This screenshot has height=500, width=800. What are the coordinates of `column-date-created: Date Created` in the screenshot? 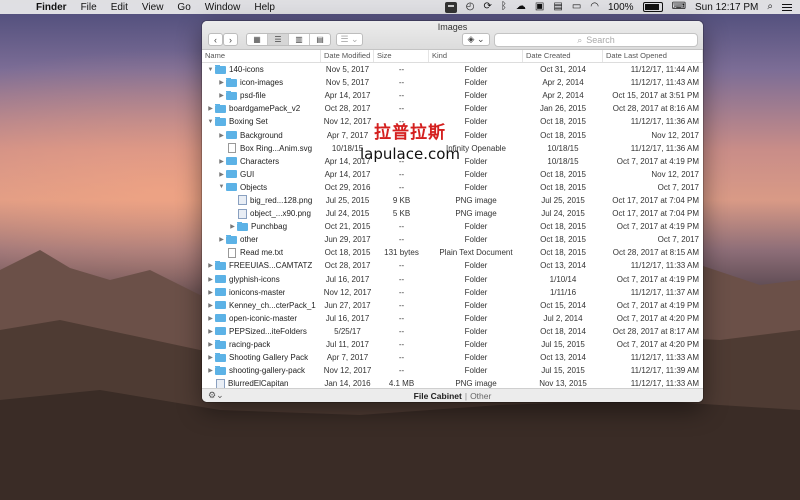 It's located at (563, 56).